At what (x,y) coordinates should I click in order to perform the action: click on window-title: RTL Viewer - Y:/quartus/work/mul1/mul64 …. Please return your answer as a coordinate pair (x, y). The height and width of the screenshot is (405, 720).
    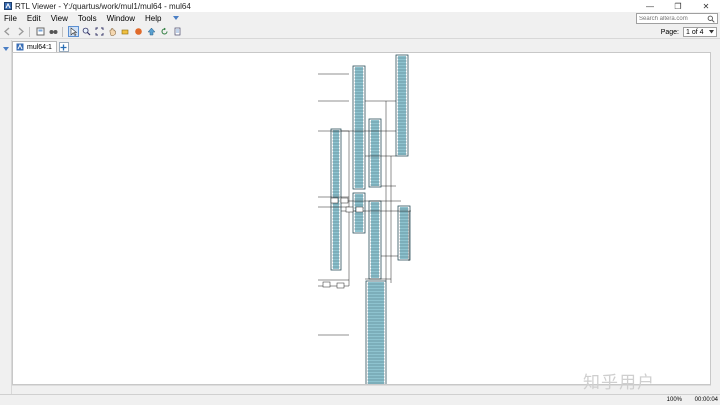
    Looking at the image, I should click on (103, 6).